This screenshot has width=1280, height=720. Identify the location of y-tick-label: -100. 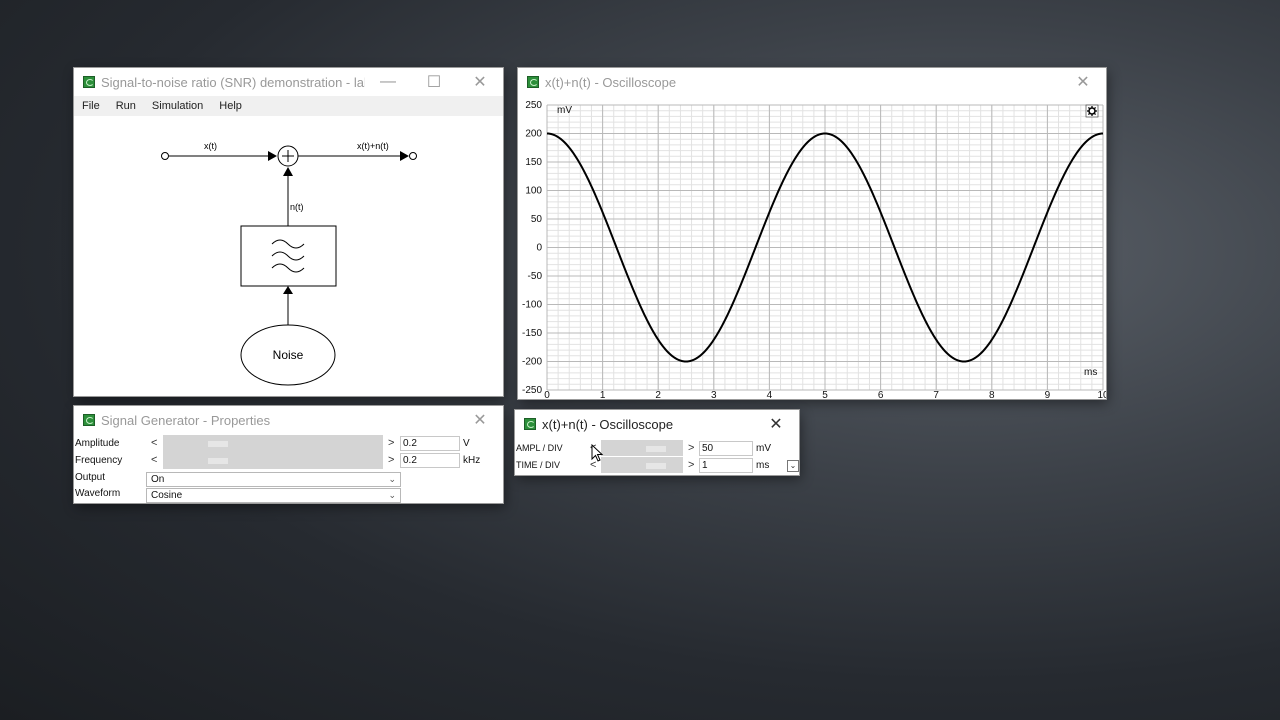
(532, 305).